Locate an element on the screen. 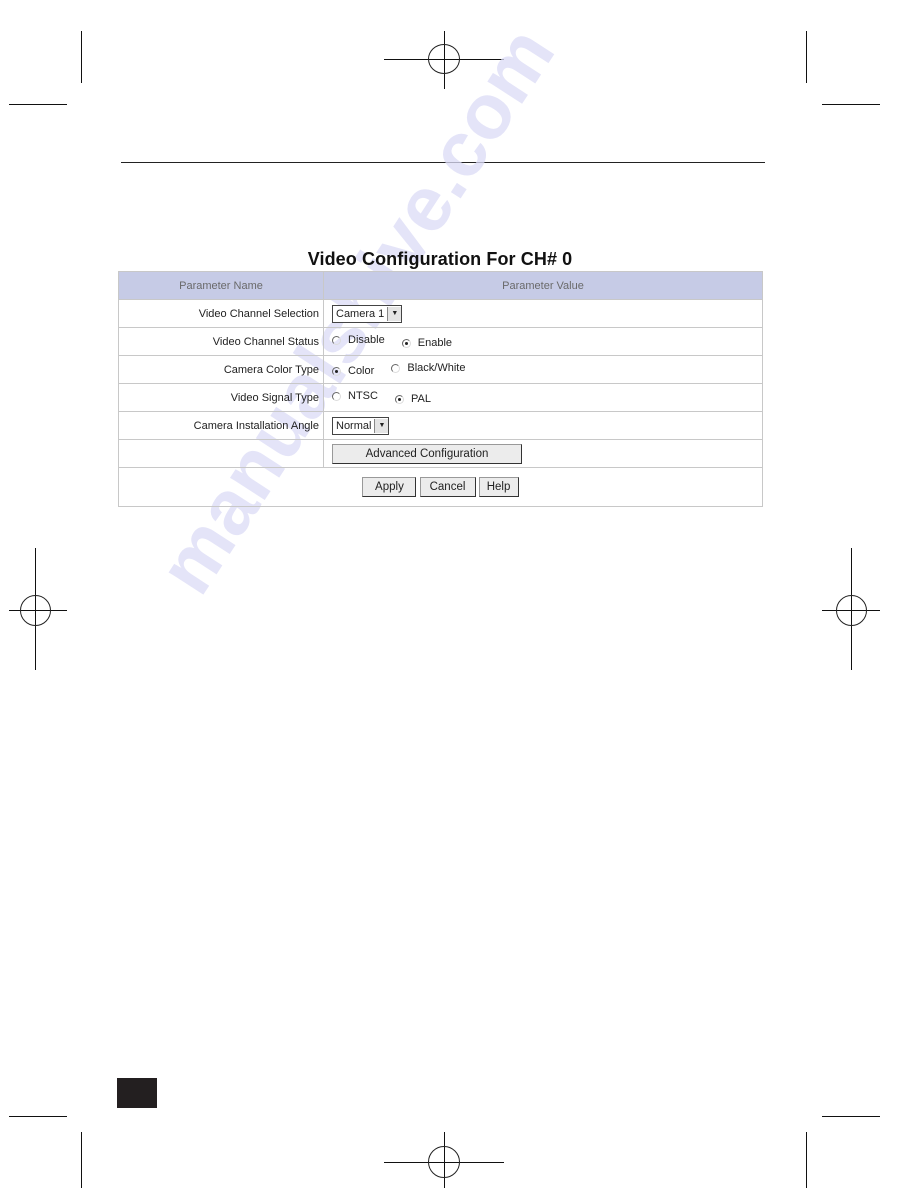 The height and width of the screenshot is (1188, 918). help-button: Help is located at coordinates (498, 487).